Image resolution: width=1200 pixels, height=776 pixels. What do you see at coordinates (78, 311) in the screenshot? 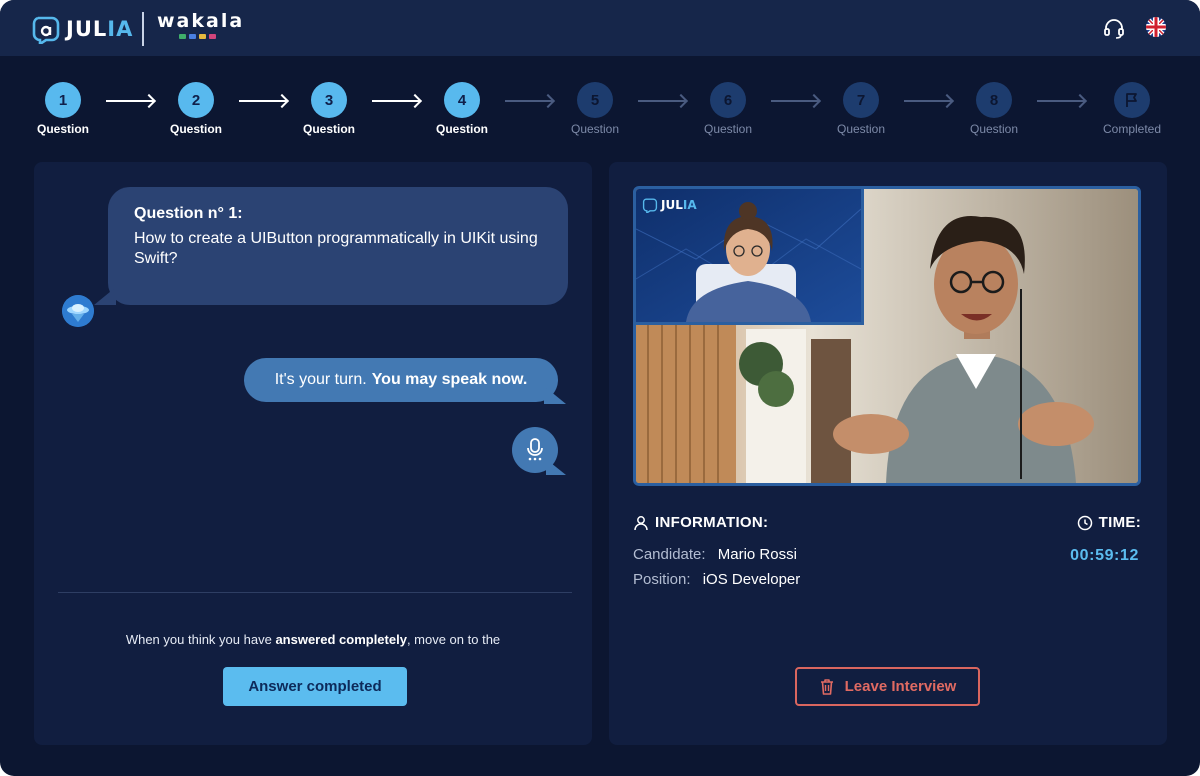
I see `bot-avatar` at bounding box center [78, 311].